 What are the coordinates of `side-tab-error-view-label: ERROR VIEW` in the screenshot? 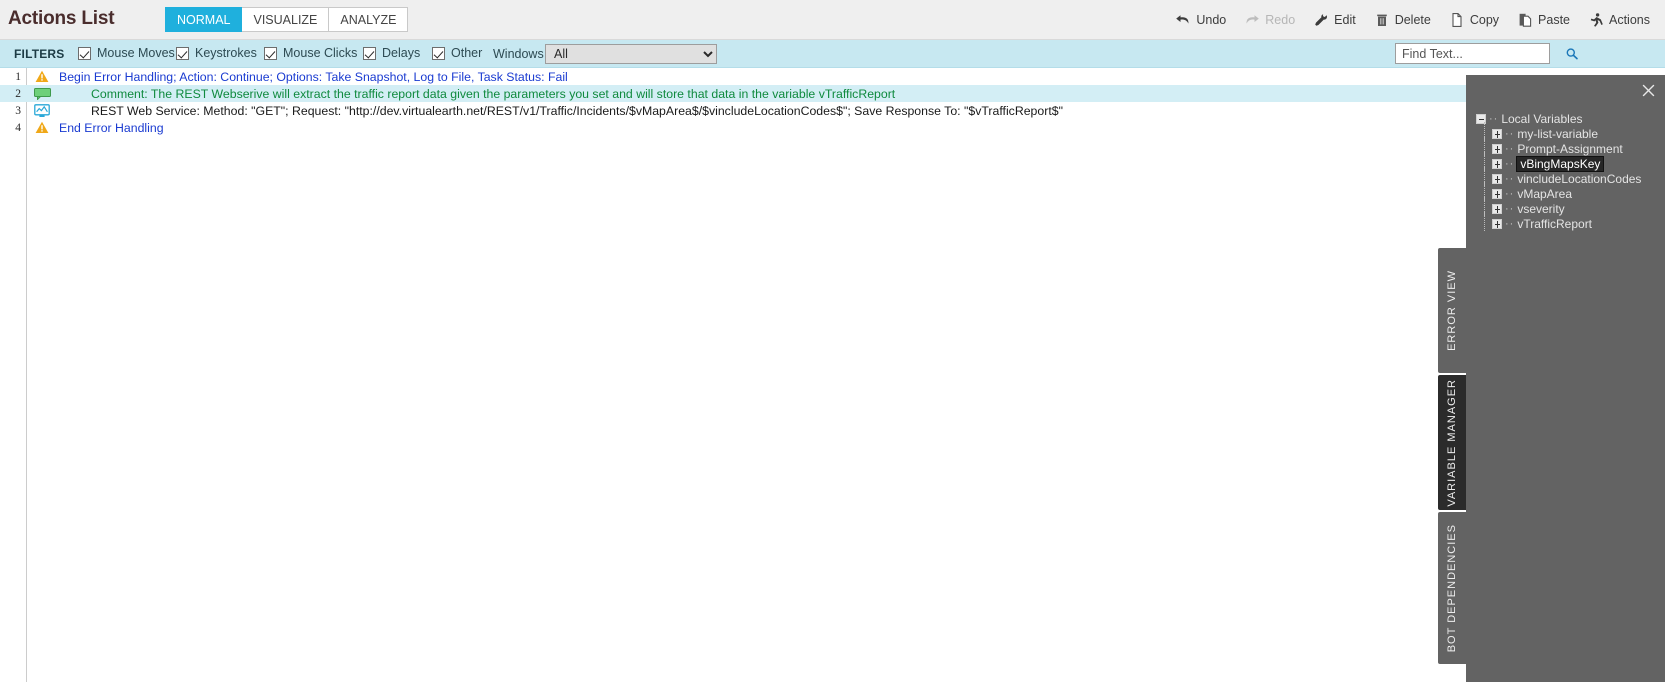 It's located at (1452, 310).